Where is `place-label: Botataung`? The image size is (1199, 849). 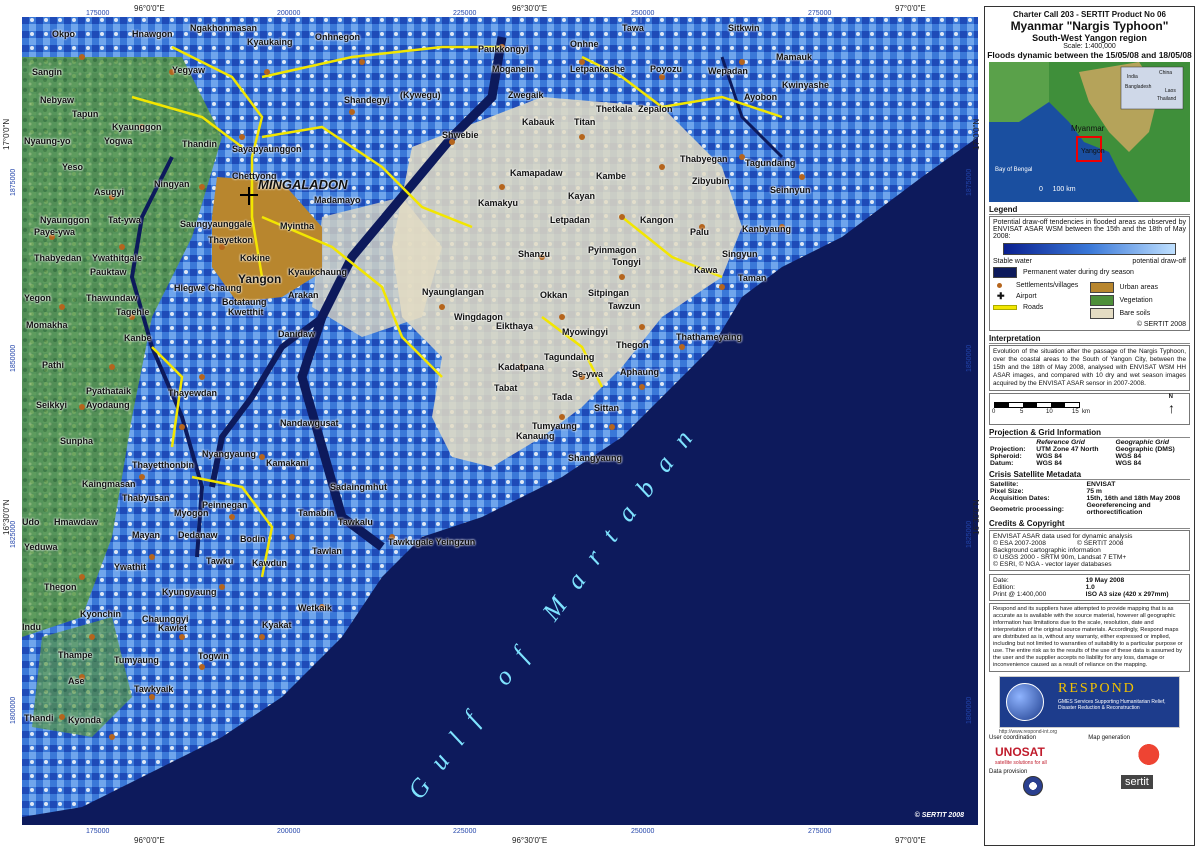 place-label: Botataung is located at coordinates (244, 302).